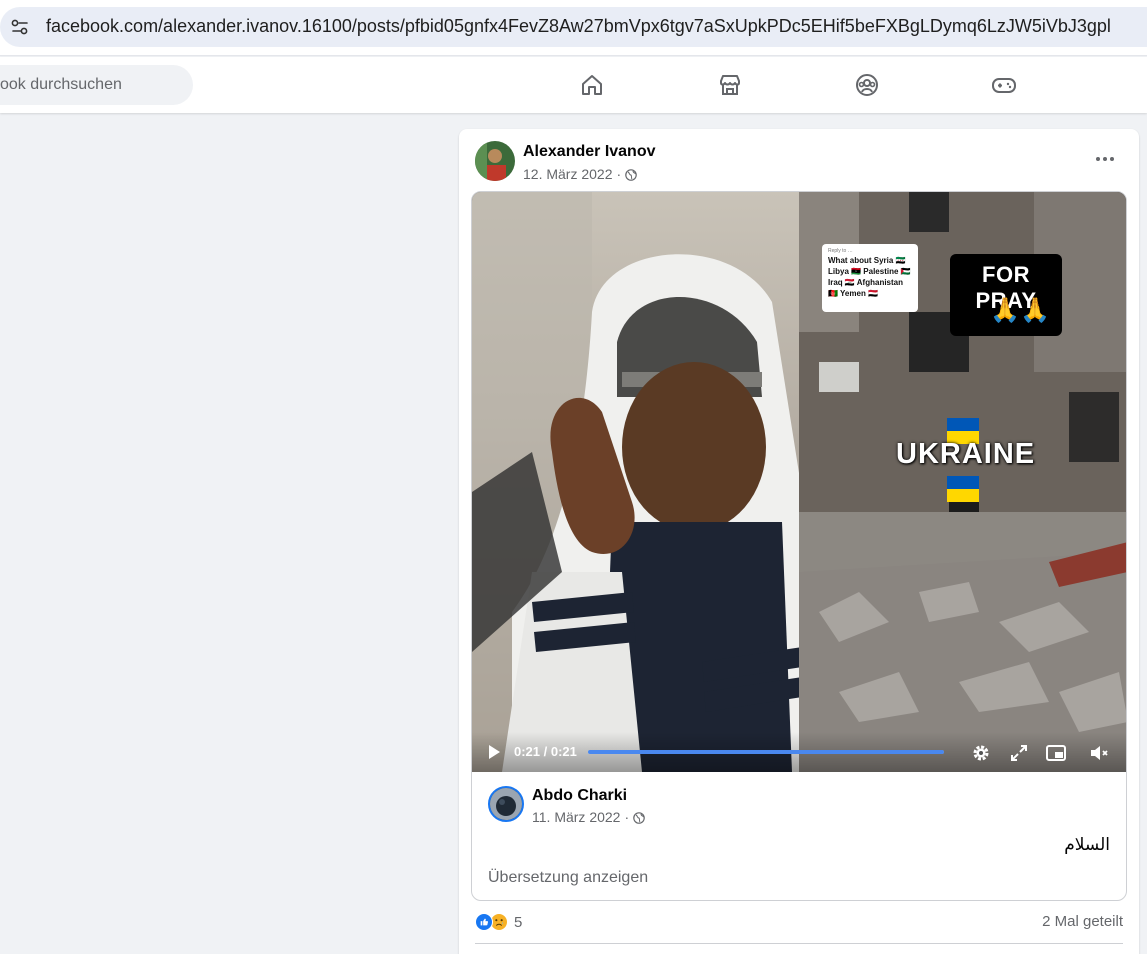 This screenshot has height=954, width=1147. I want to click on shared-post-date: 11. März 2022, so click(576, 817).